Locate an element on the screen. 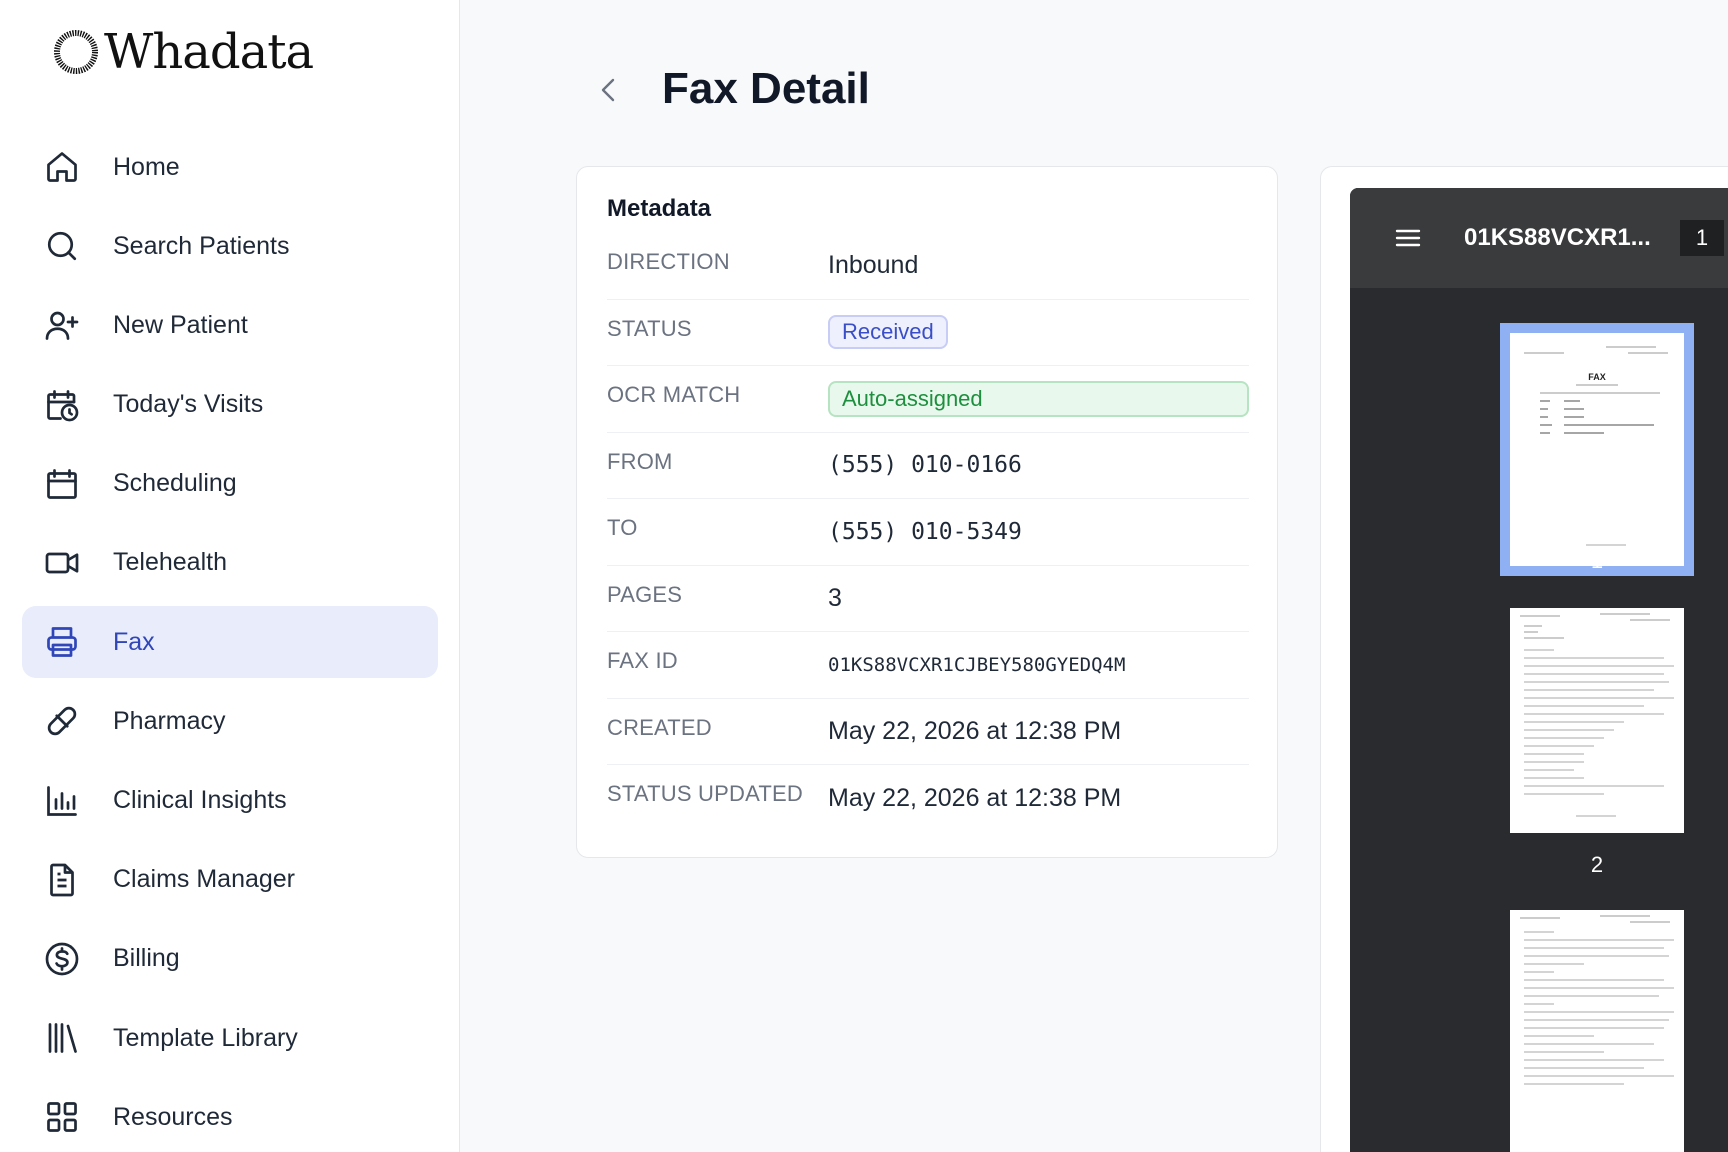  page-thumbnail-1: FAX is located at coordinates (1597, 449).